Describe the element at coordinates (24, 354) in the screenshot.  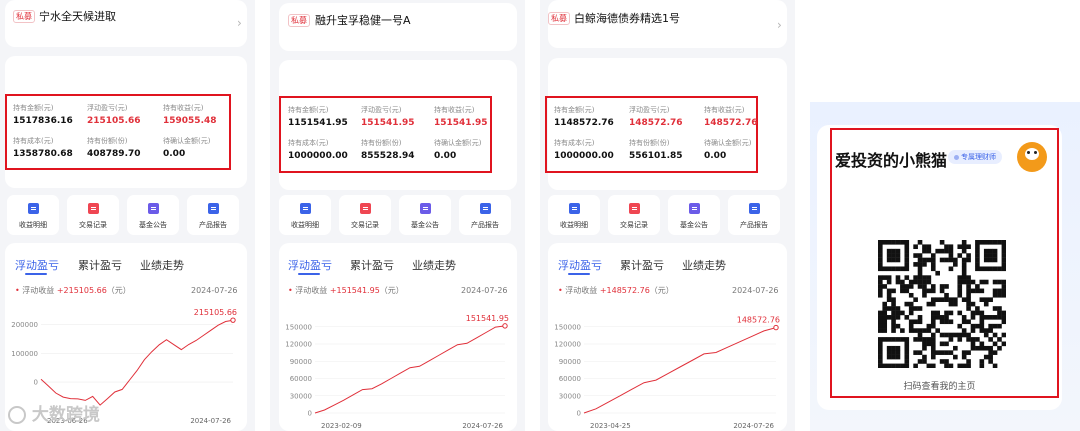
I see `y-tick-label: 100000` at that location.